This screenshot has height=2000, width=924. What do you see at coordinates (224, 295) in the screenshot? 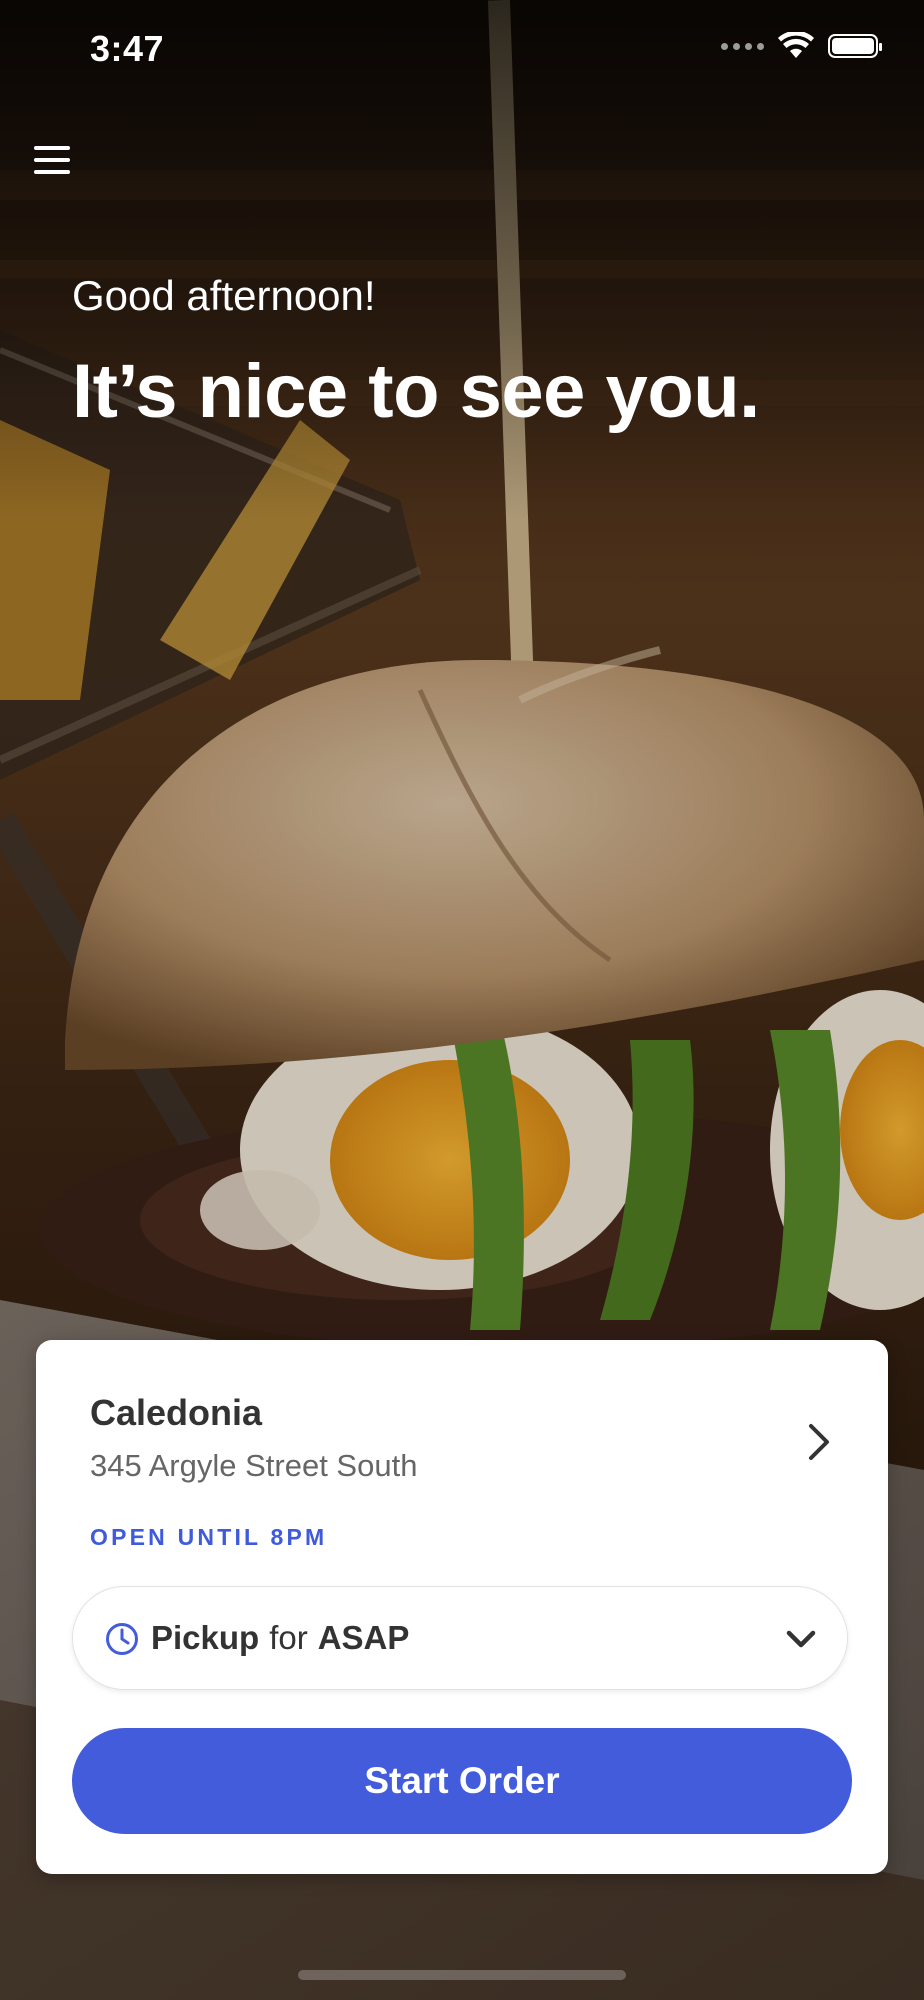
I see `greeting-subtitle: Good afternoon!` at bounding box center [224, 295].